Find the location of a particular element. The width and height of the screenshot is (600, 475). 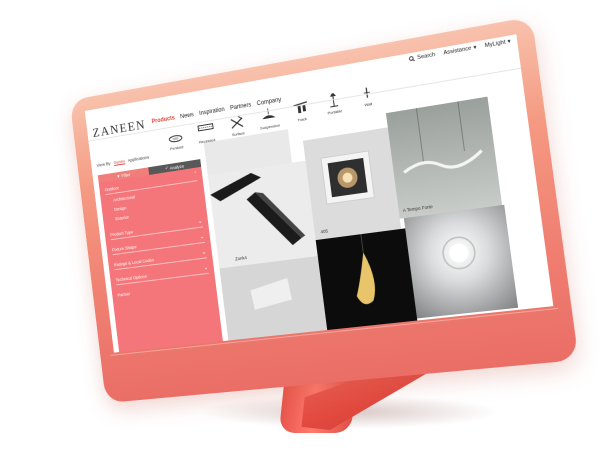

assistance-menu: Assistance ▾ is located at coordinates (460, 51).